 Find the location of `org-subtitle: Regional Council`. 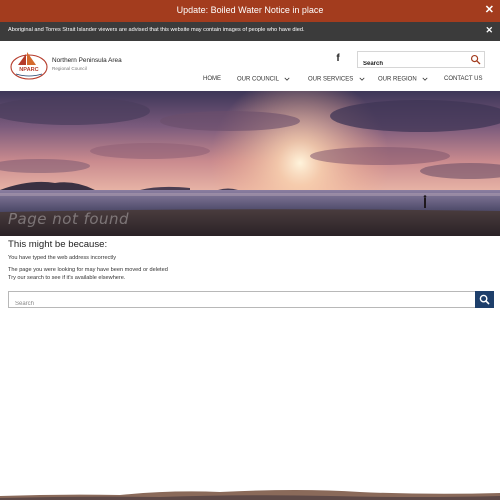

org-subtitle: Regional Council is located at coordinates (69, 68).